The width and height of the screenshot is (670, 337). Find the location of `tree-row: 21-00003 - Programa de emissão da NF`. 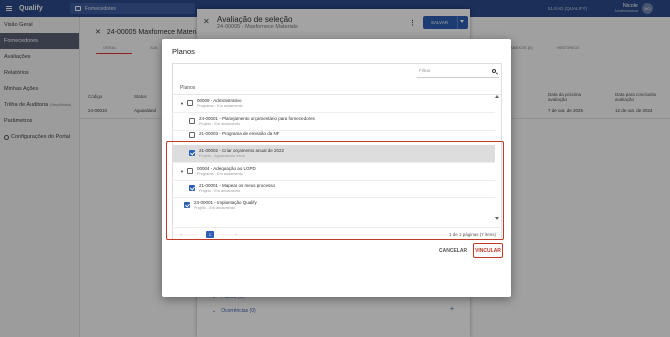

tree-row: 21-00003 - Programa de emissão da NF is located at coordinates (333, 135).